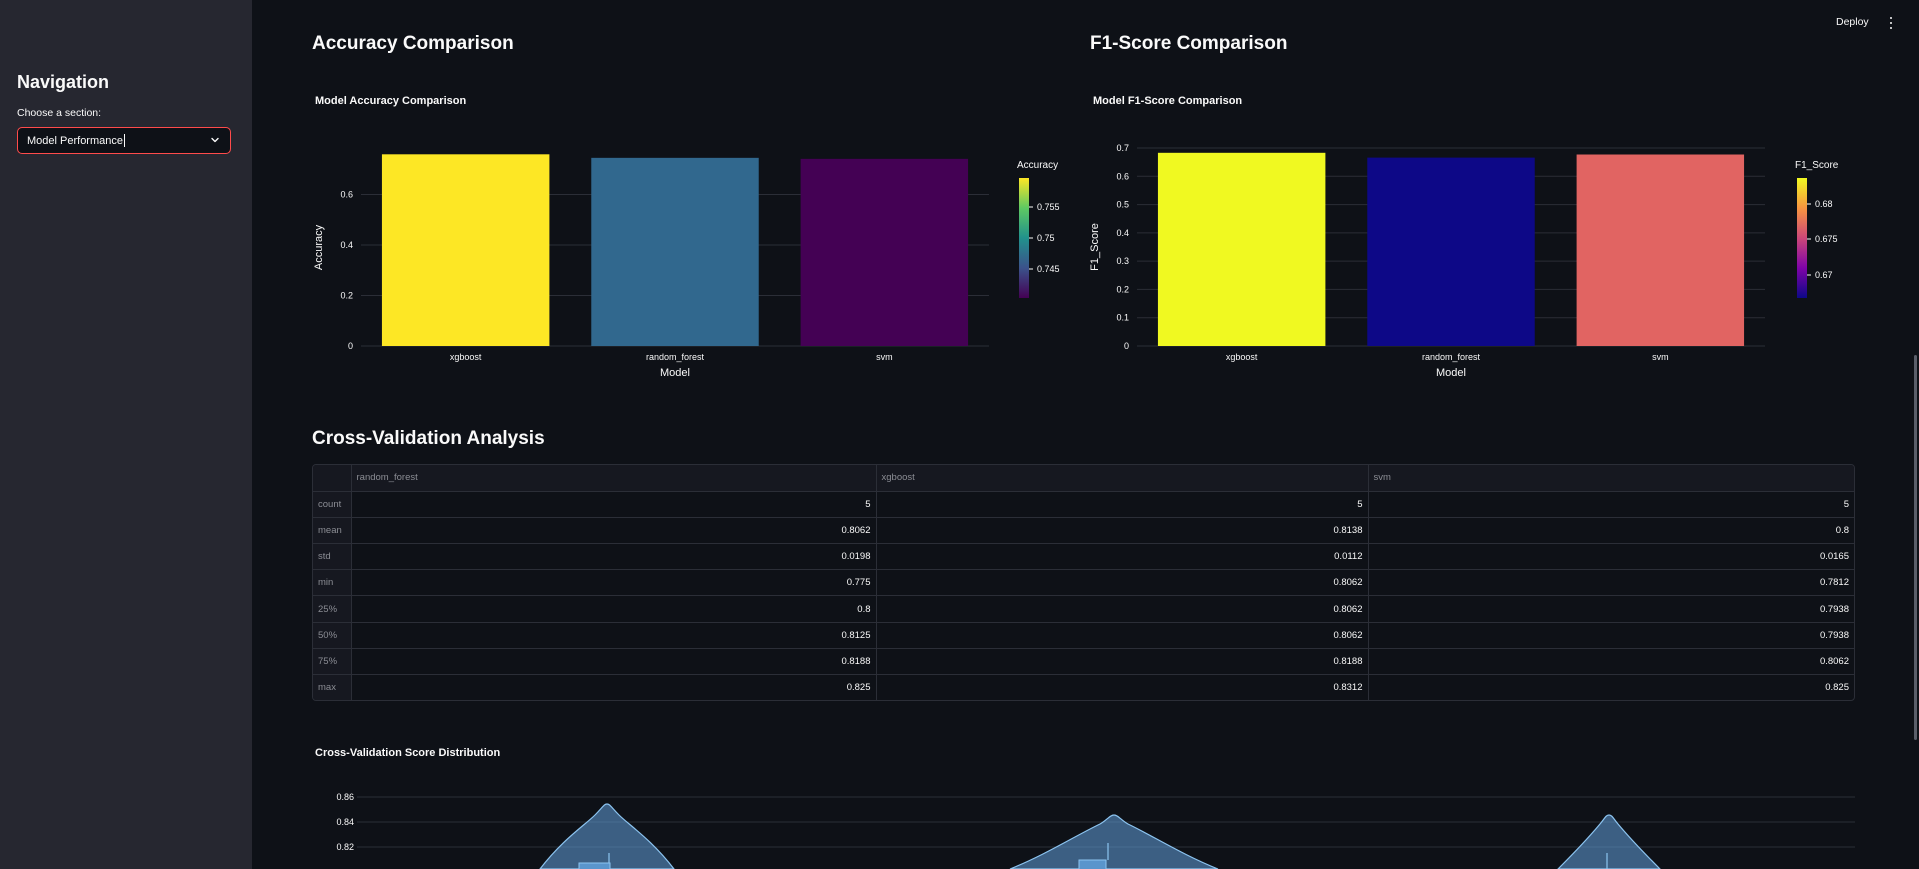 The height and width of the screenshot is (869, 1919). Describe the element at coordinates (1826, 239) in the screenshot. I see `colorbar-tick-label: 0.675` at that location.